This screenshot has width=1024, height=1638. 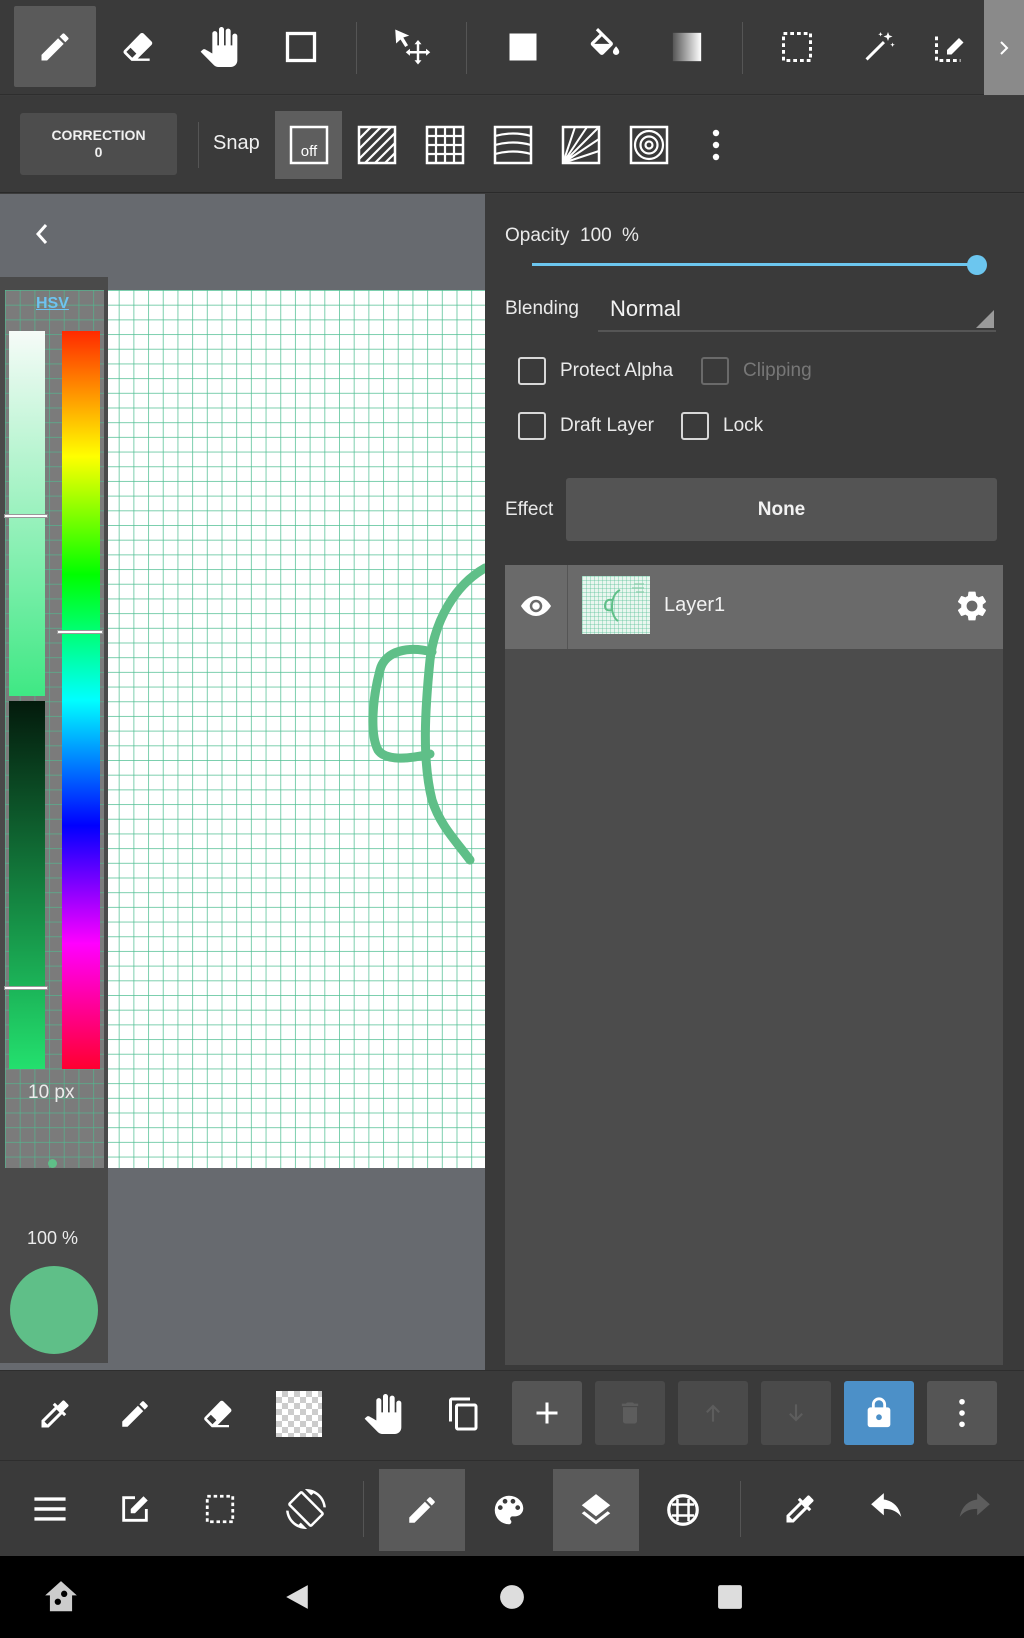 What do you see at coordinates (383, 1414) in the screenshot?
I see `quick-hand-button` at bounding box center [383, 1414].